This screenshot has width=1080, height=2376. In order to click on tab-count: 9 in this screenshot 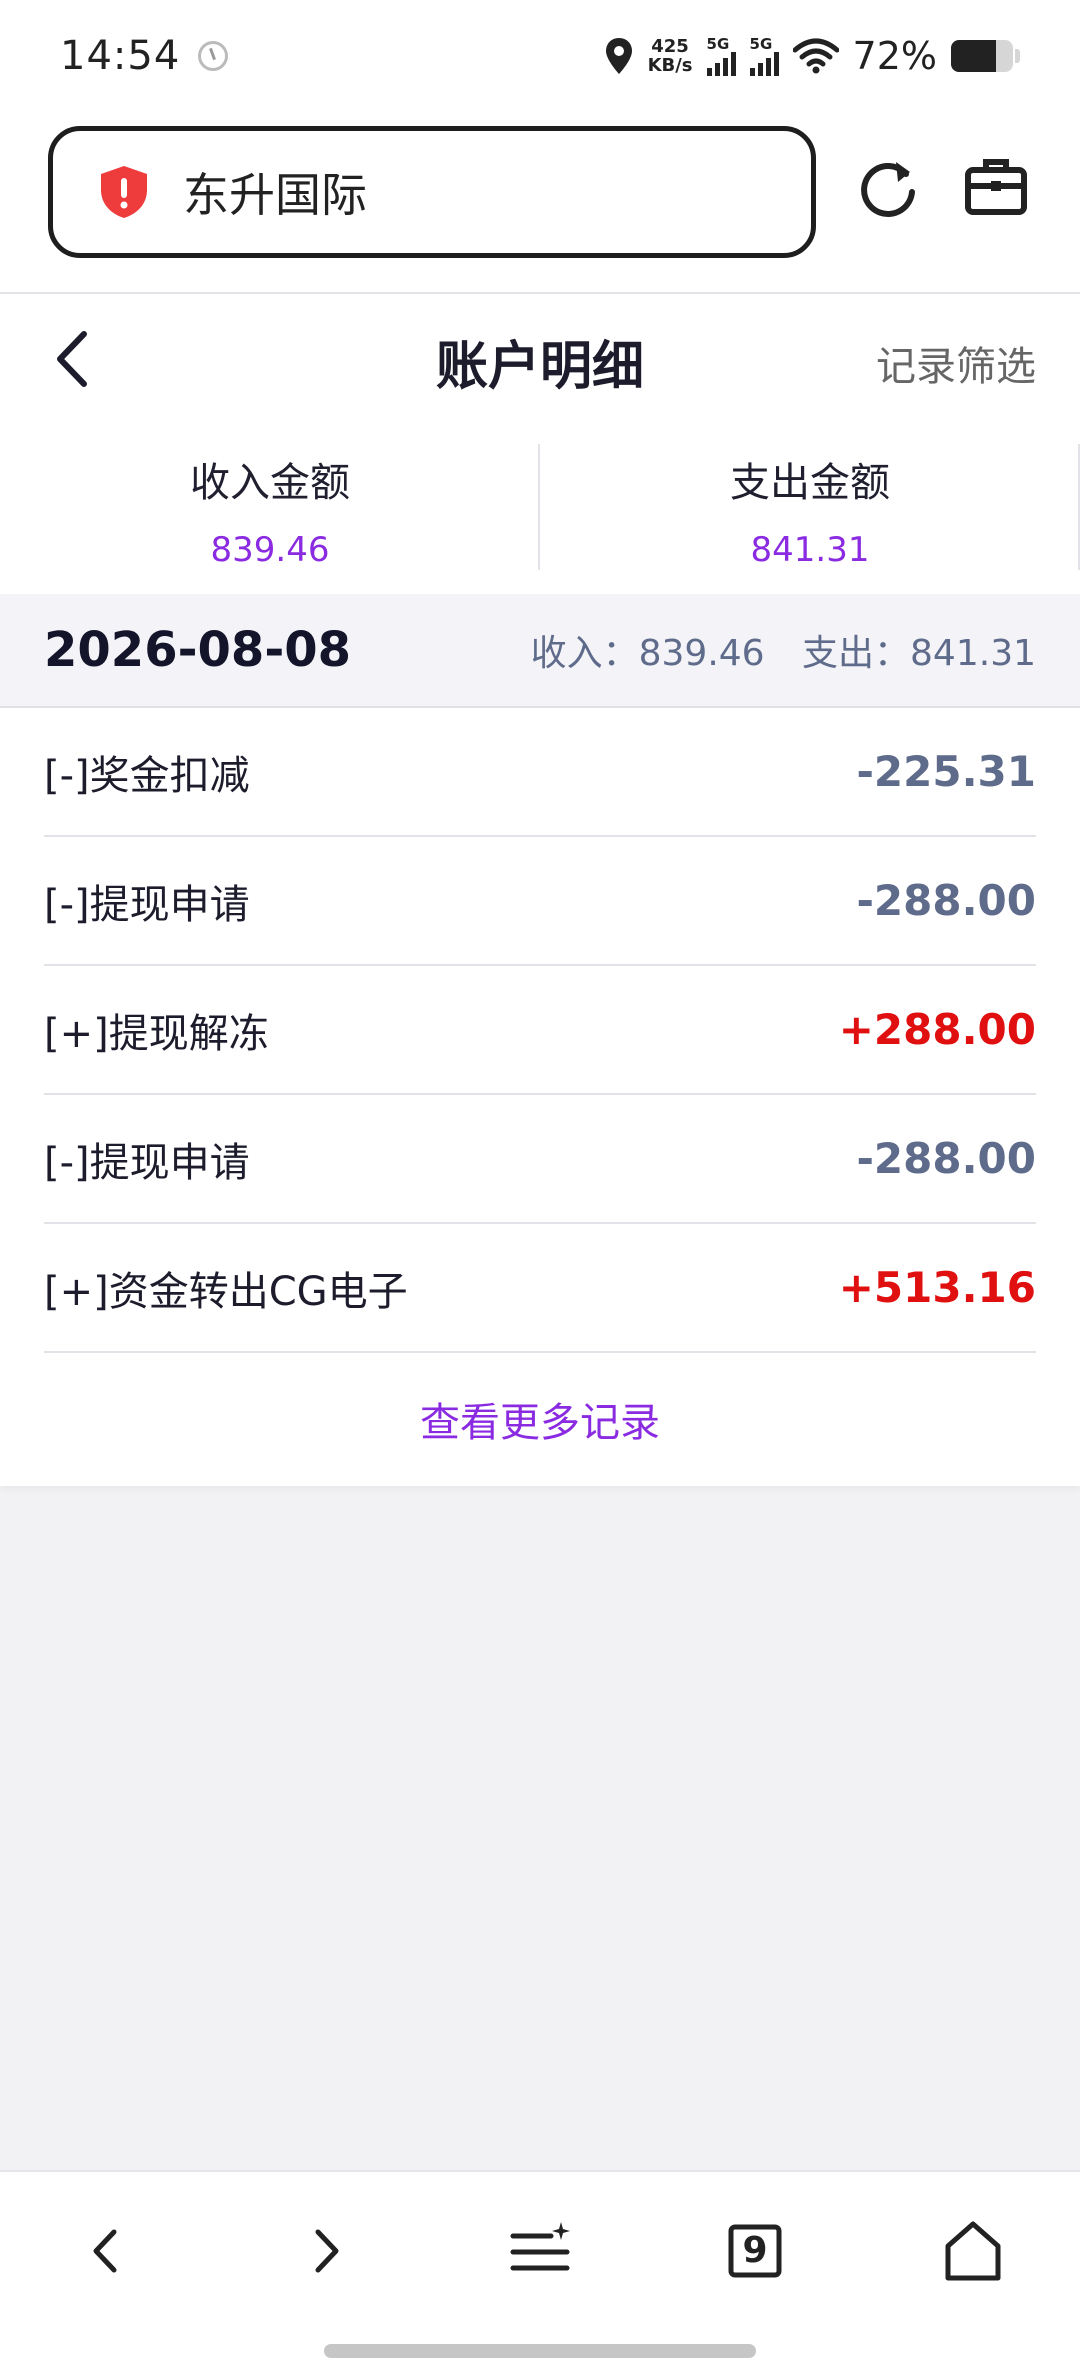, I will do `click(755, 2250)`.